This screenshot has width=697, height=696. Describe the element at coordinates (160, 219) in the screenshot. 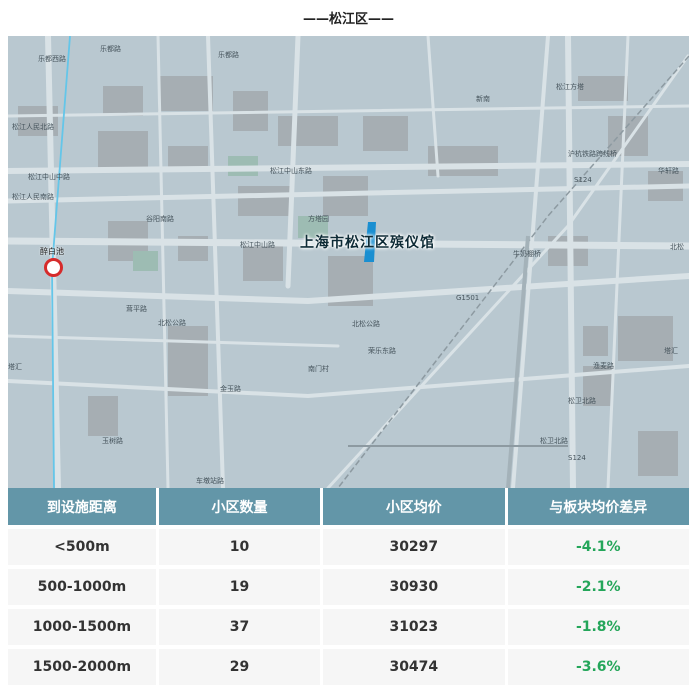

I see `map-label: 谷阳南路` at that location.